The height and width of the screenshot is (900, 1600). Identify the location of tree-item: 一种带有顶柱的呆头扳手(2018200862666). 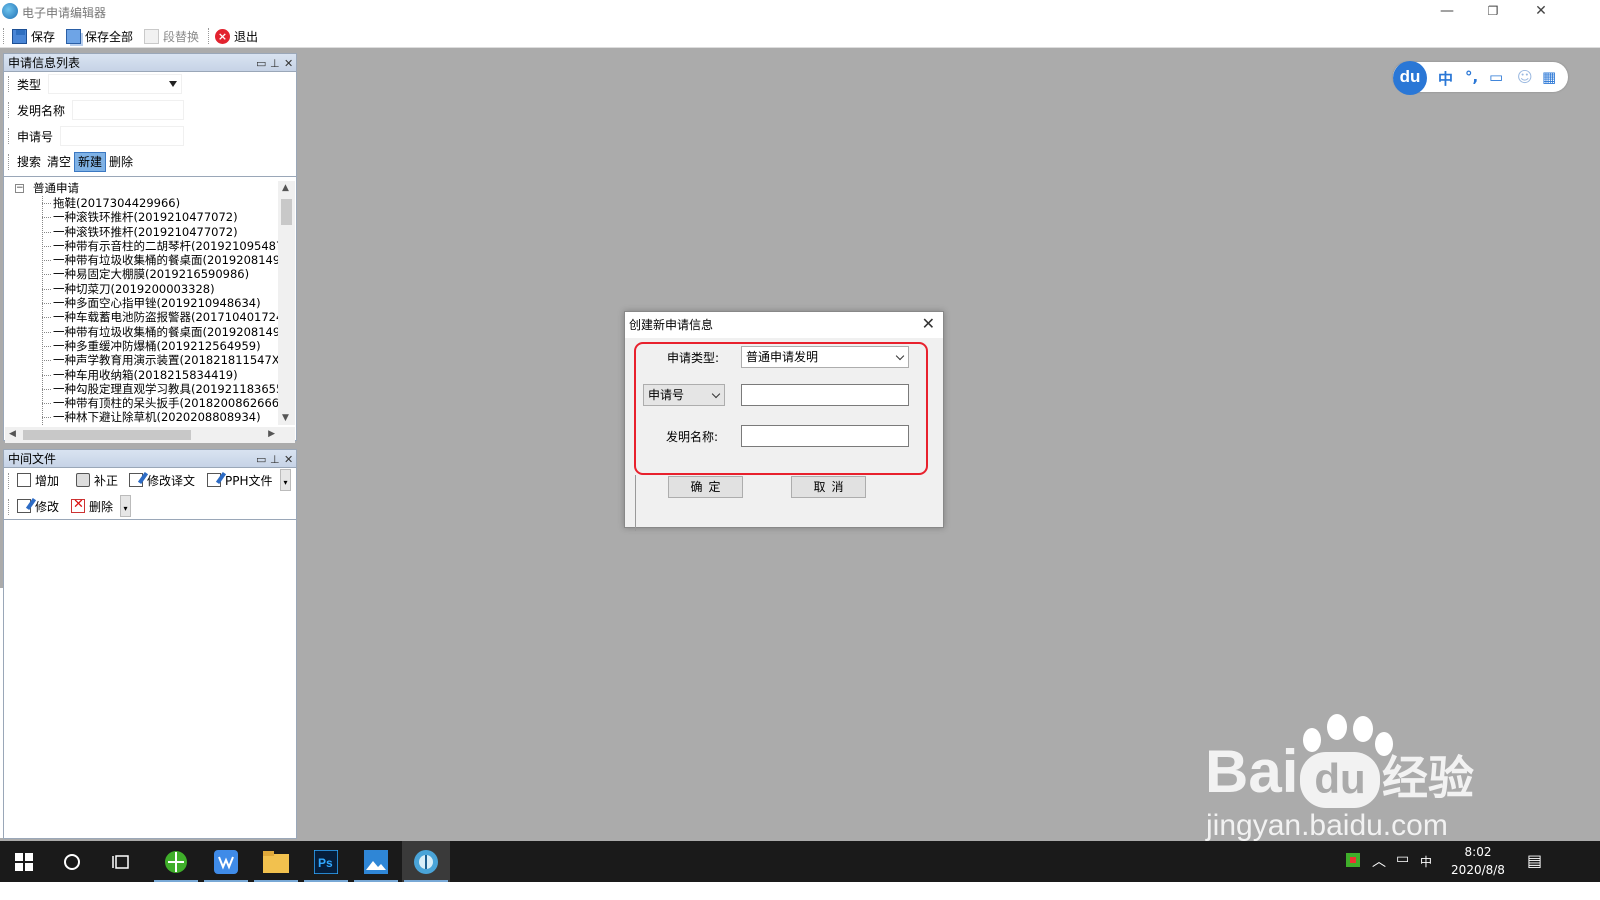
(143, 403).